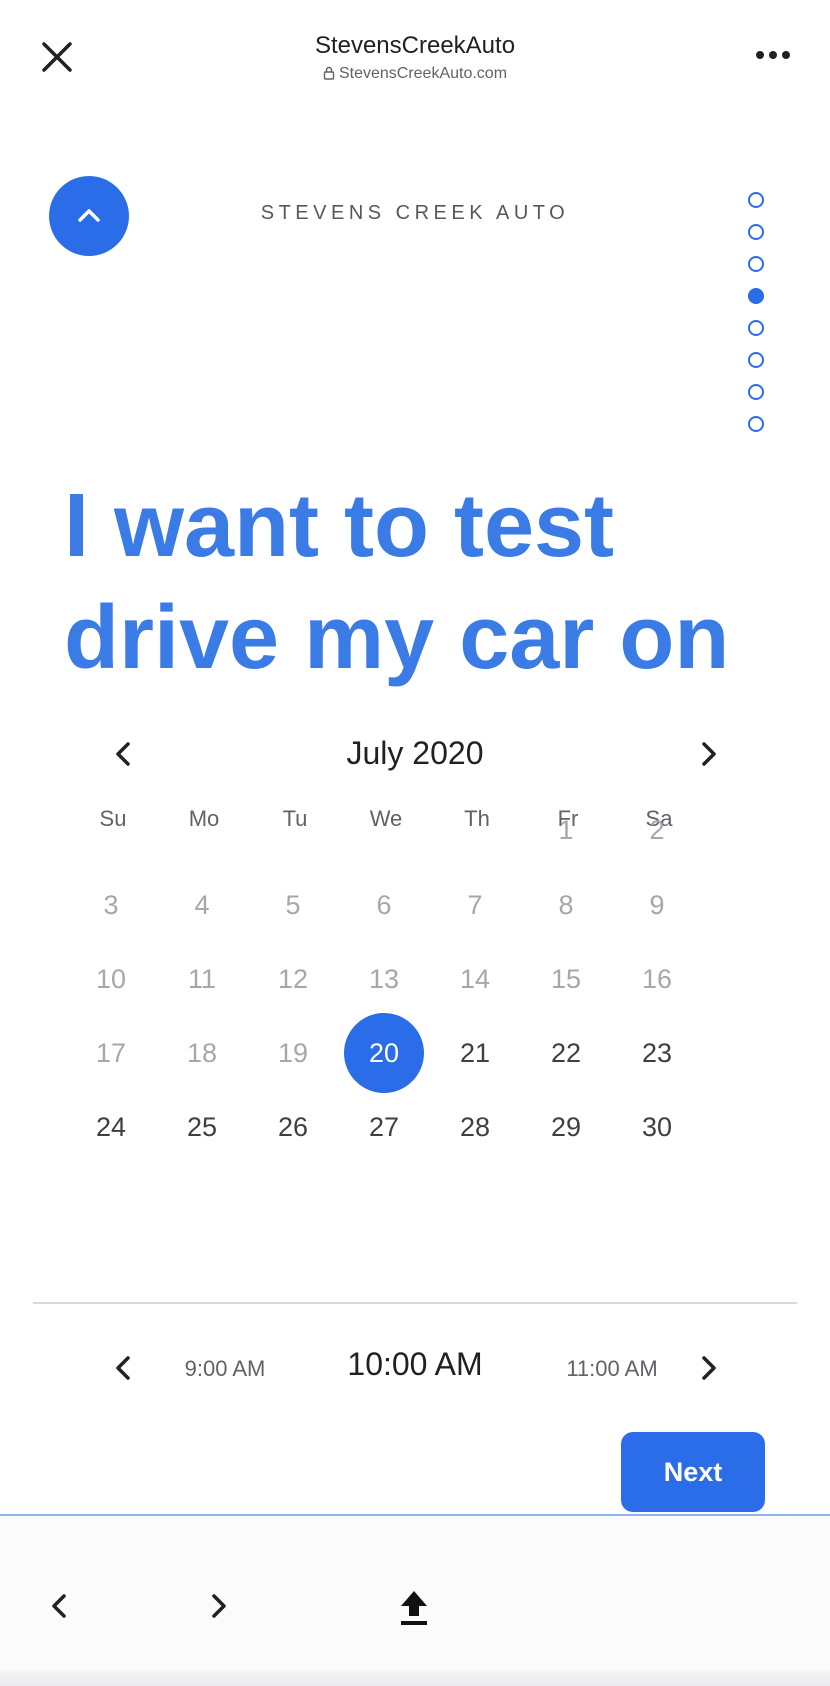  What do you see at coordinates (111, 905) in the screenshot?
I see `calendar-day: 3` at bounding box center [111, 905].